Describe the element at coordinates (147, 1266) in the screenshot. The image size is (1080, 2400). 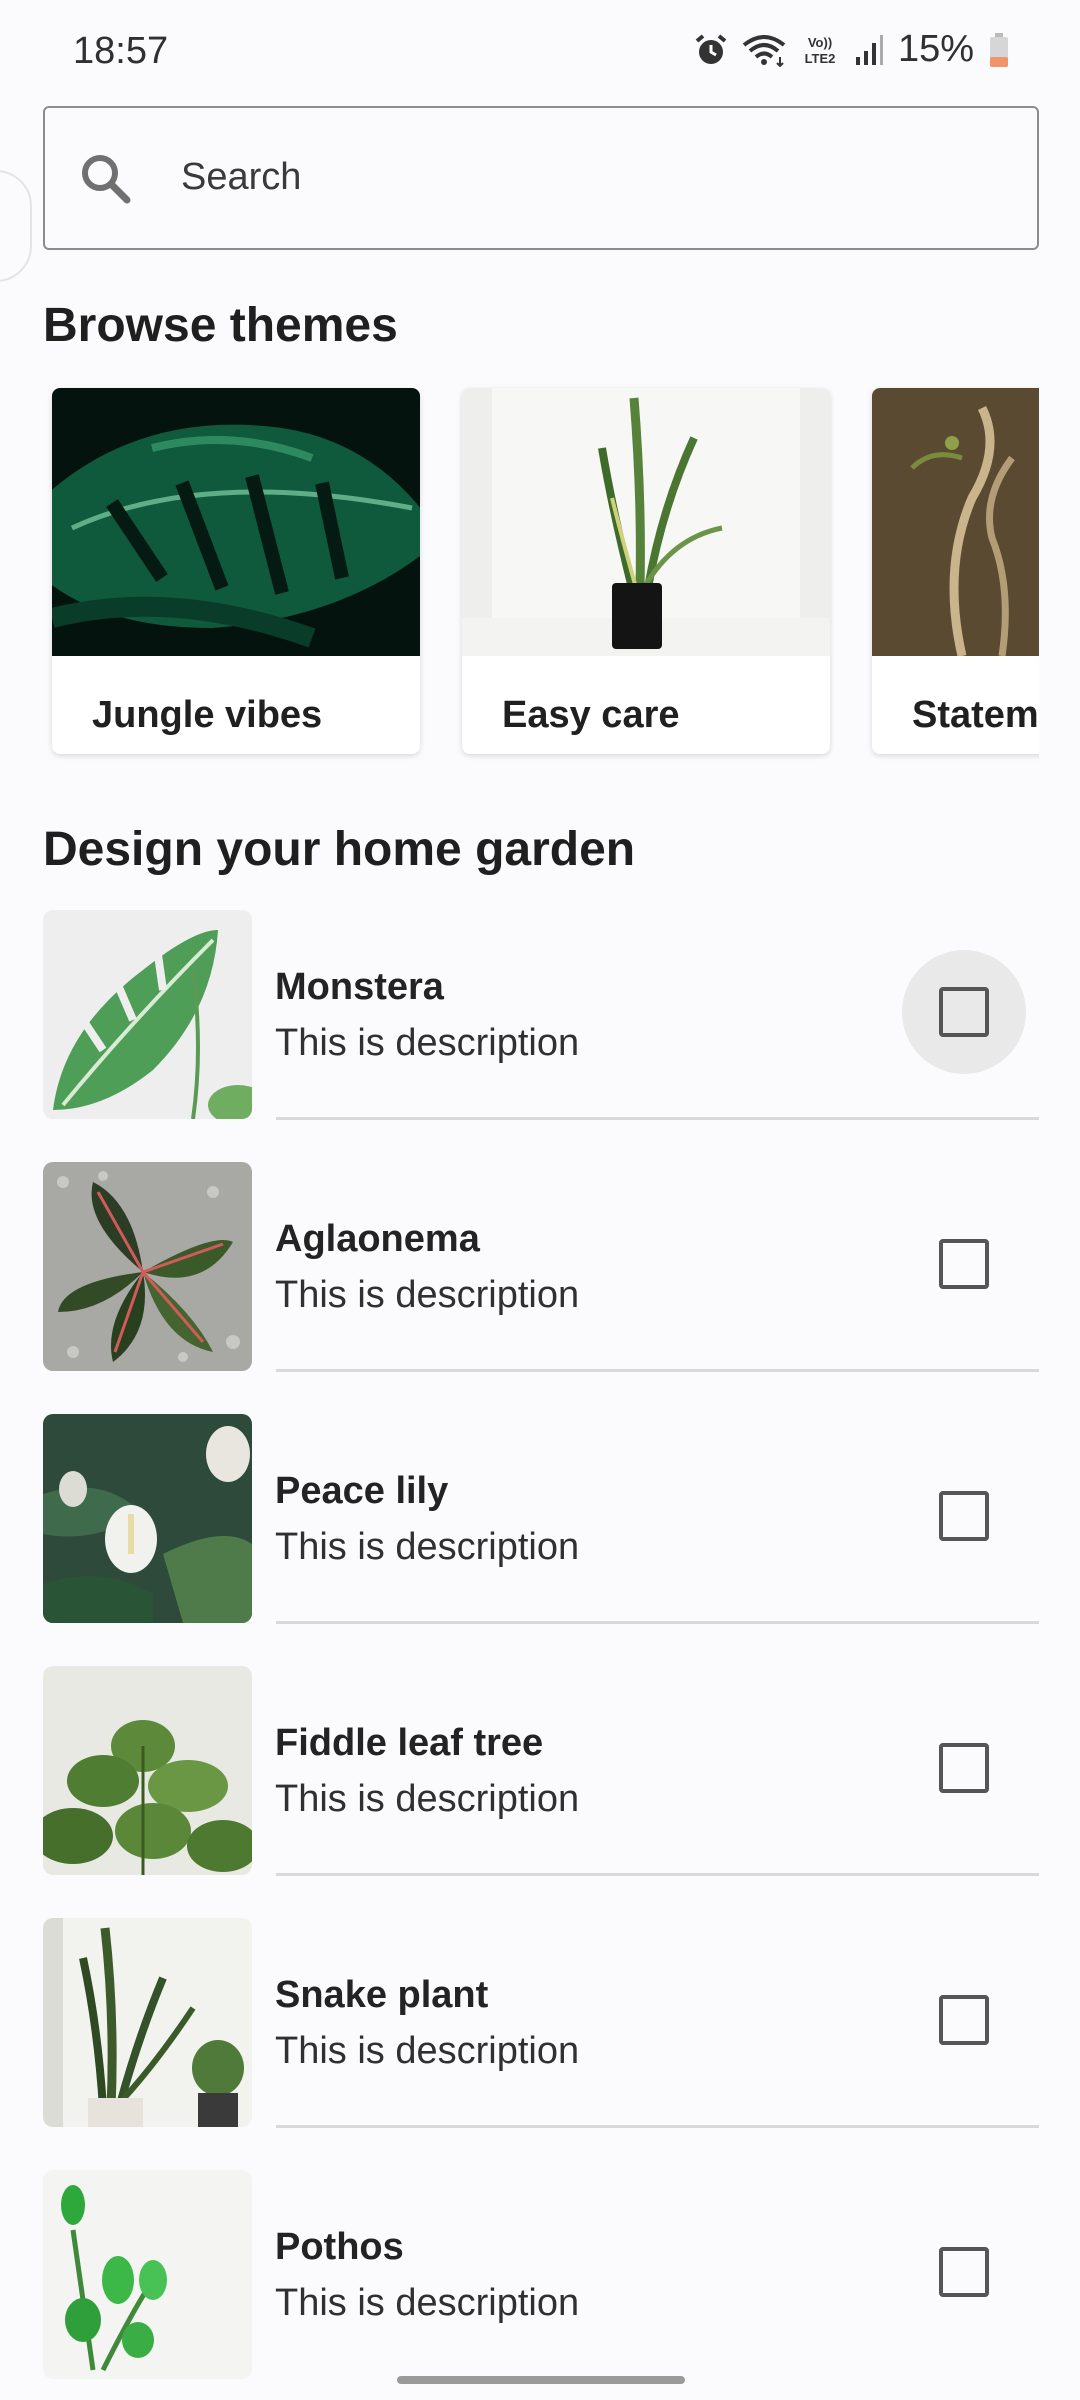
I see `aglaonema-thumbnail` at that location.